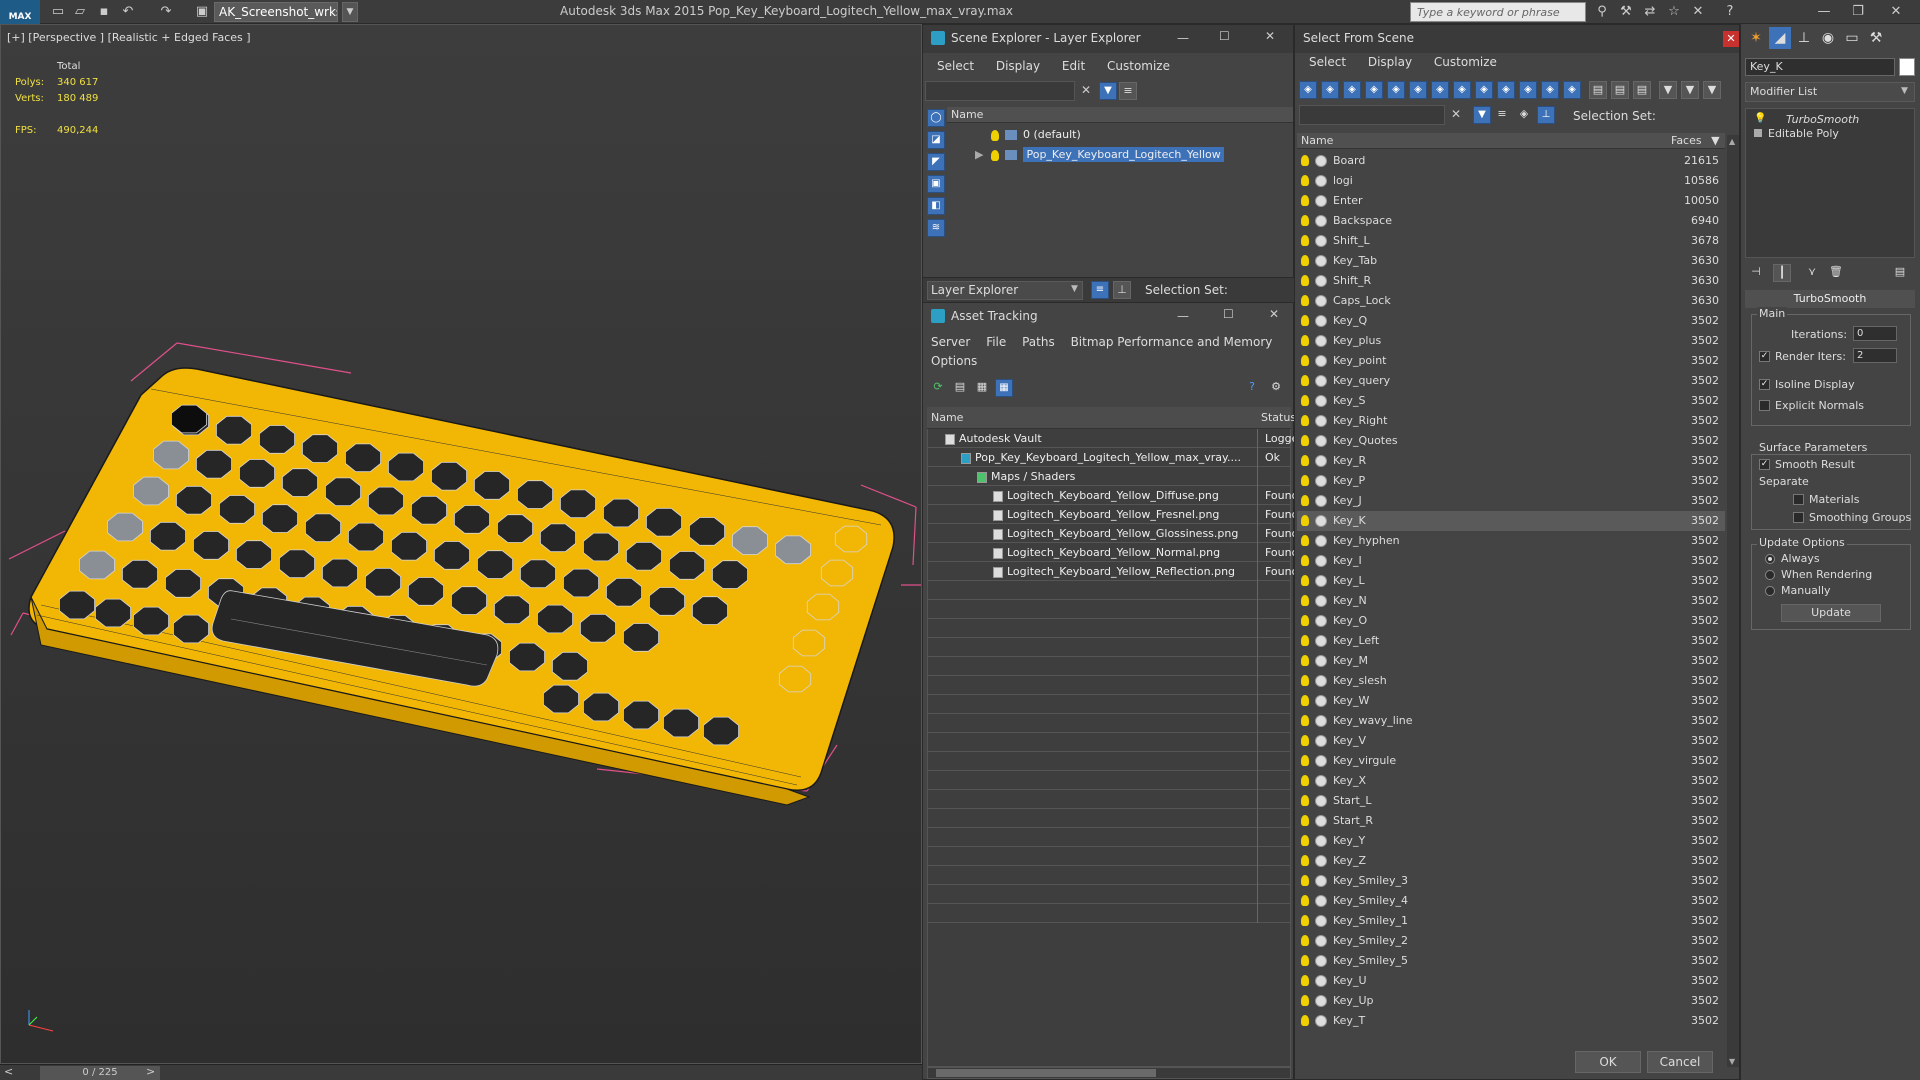  Describe the element at coordinates (1511, 641) in the screenshot. I see `object-row: Key_Left 3502` at that location.